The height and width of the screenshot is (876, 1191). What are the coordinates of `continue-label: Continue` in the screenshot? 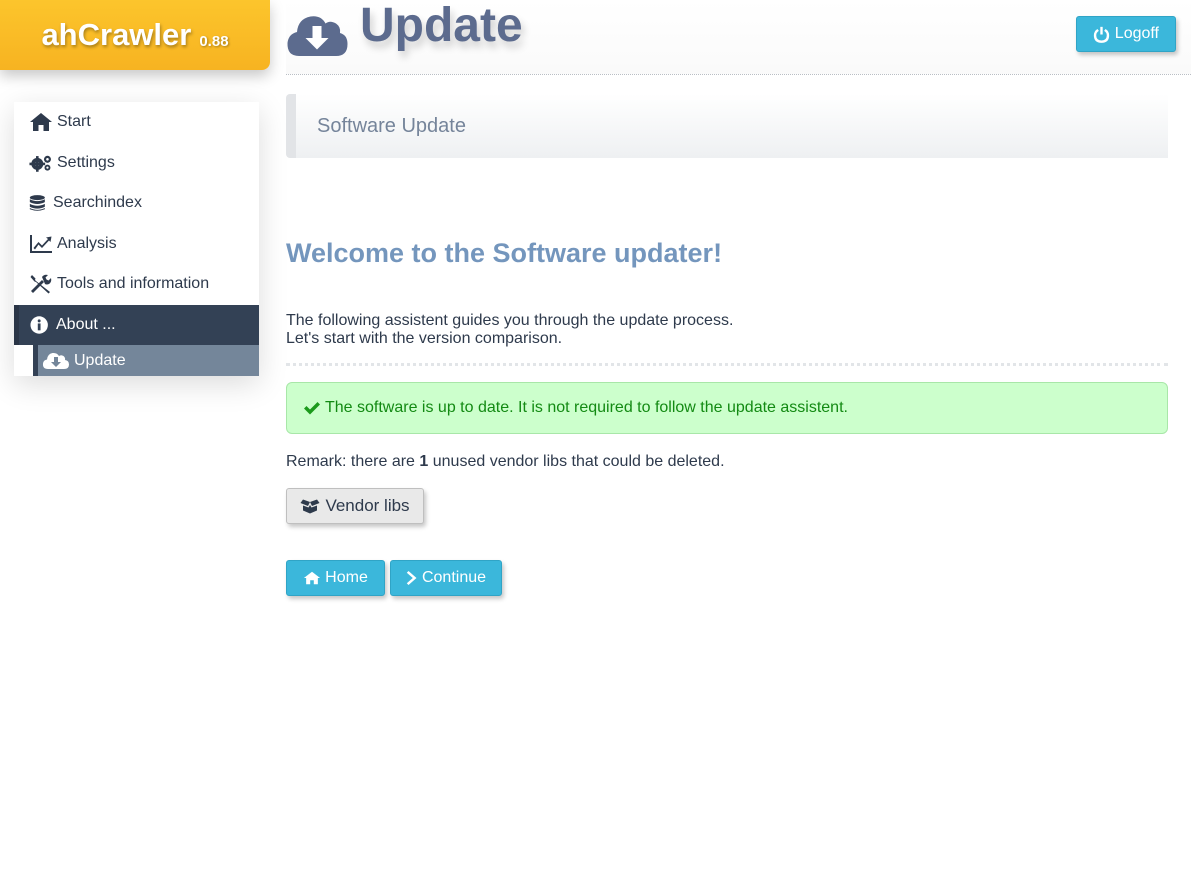 It's located at (454, 577).